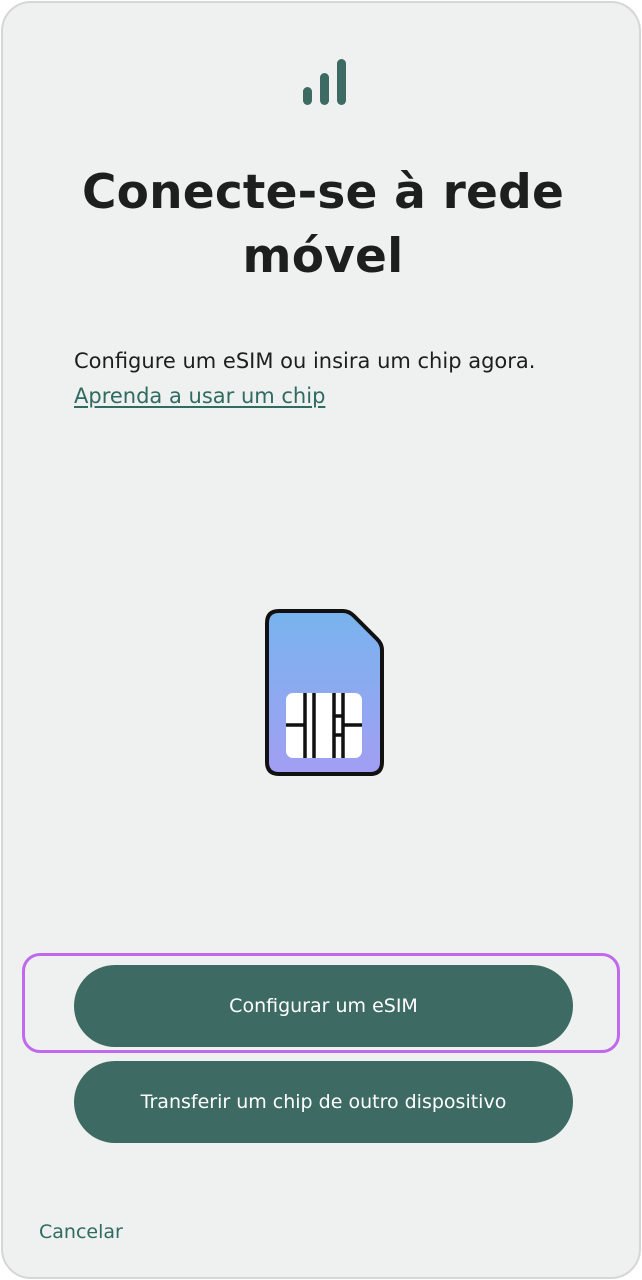  I want to click on transfer-chip-button: Transferir um chip de outro dispositivo, so click(323, 1102).